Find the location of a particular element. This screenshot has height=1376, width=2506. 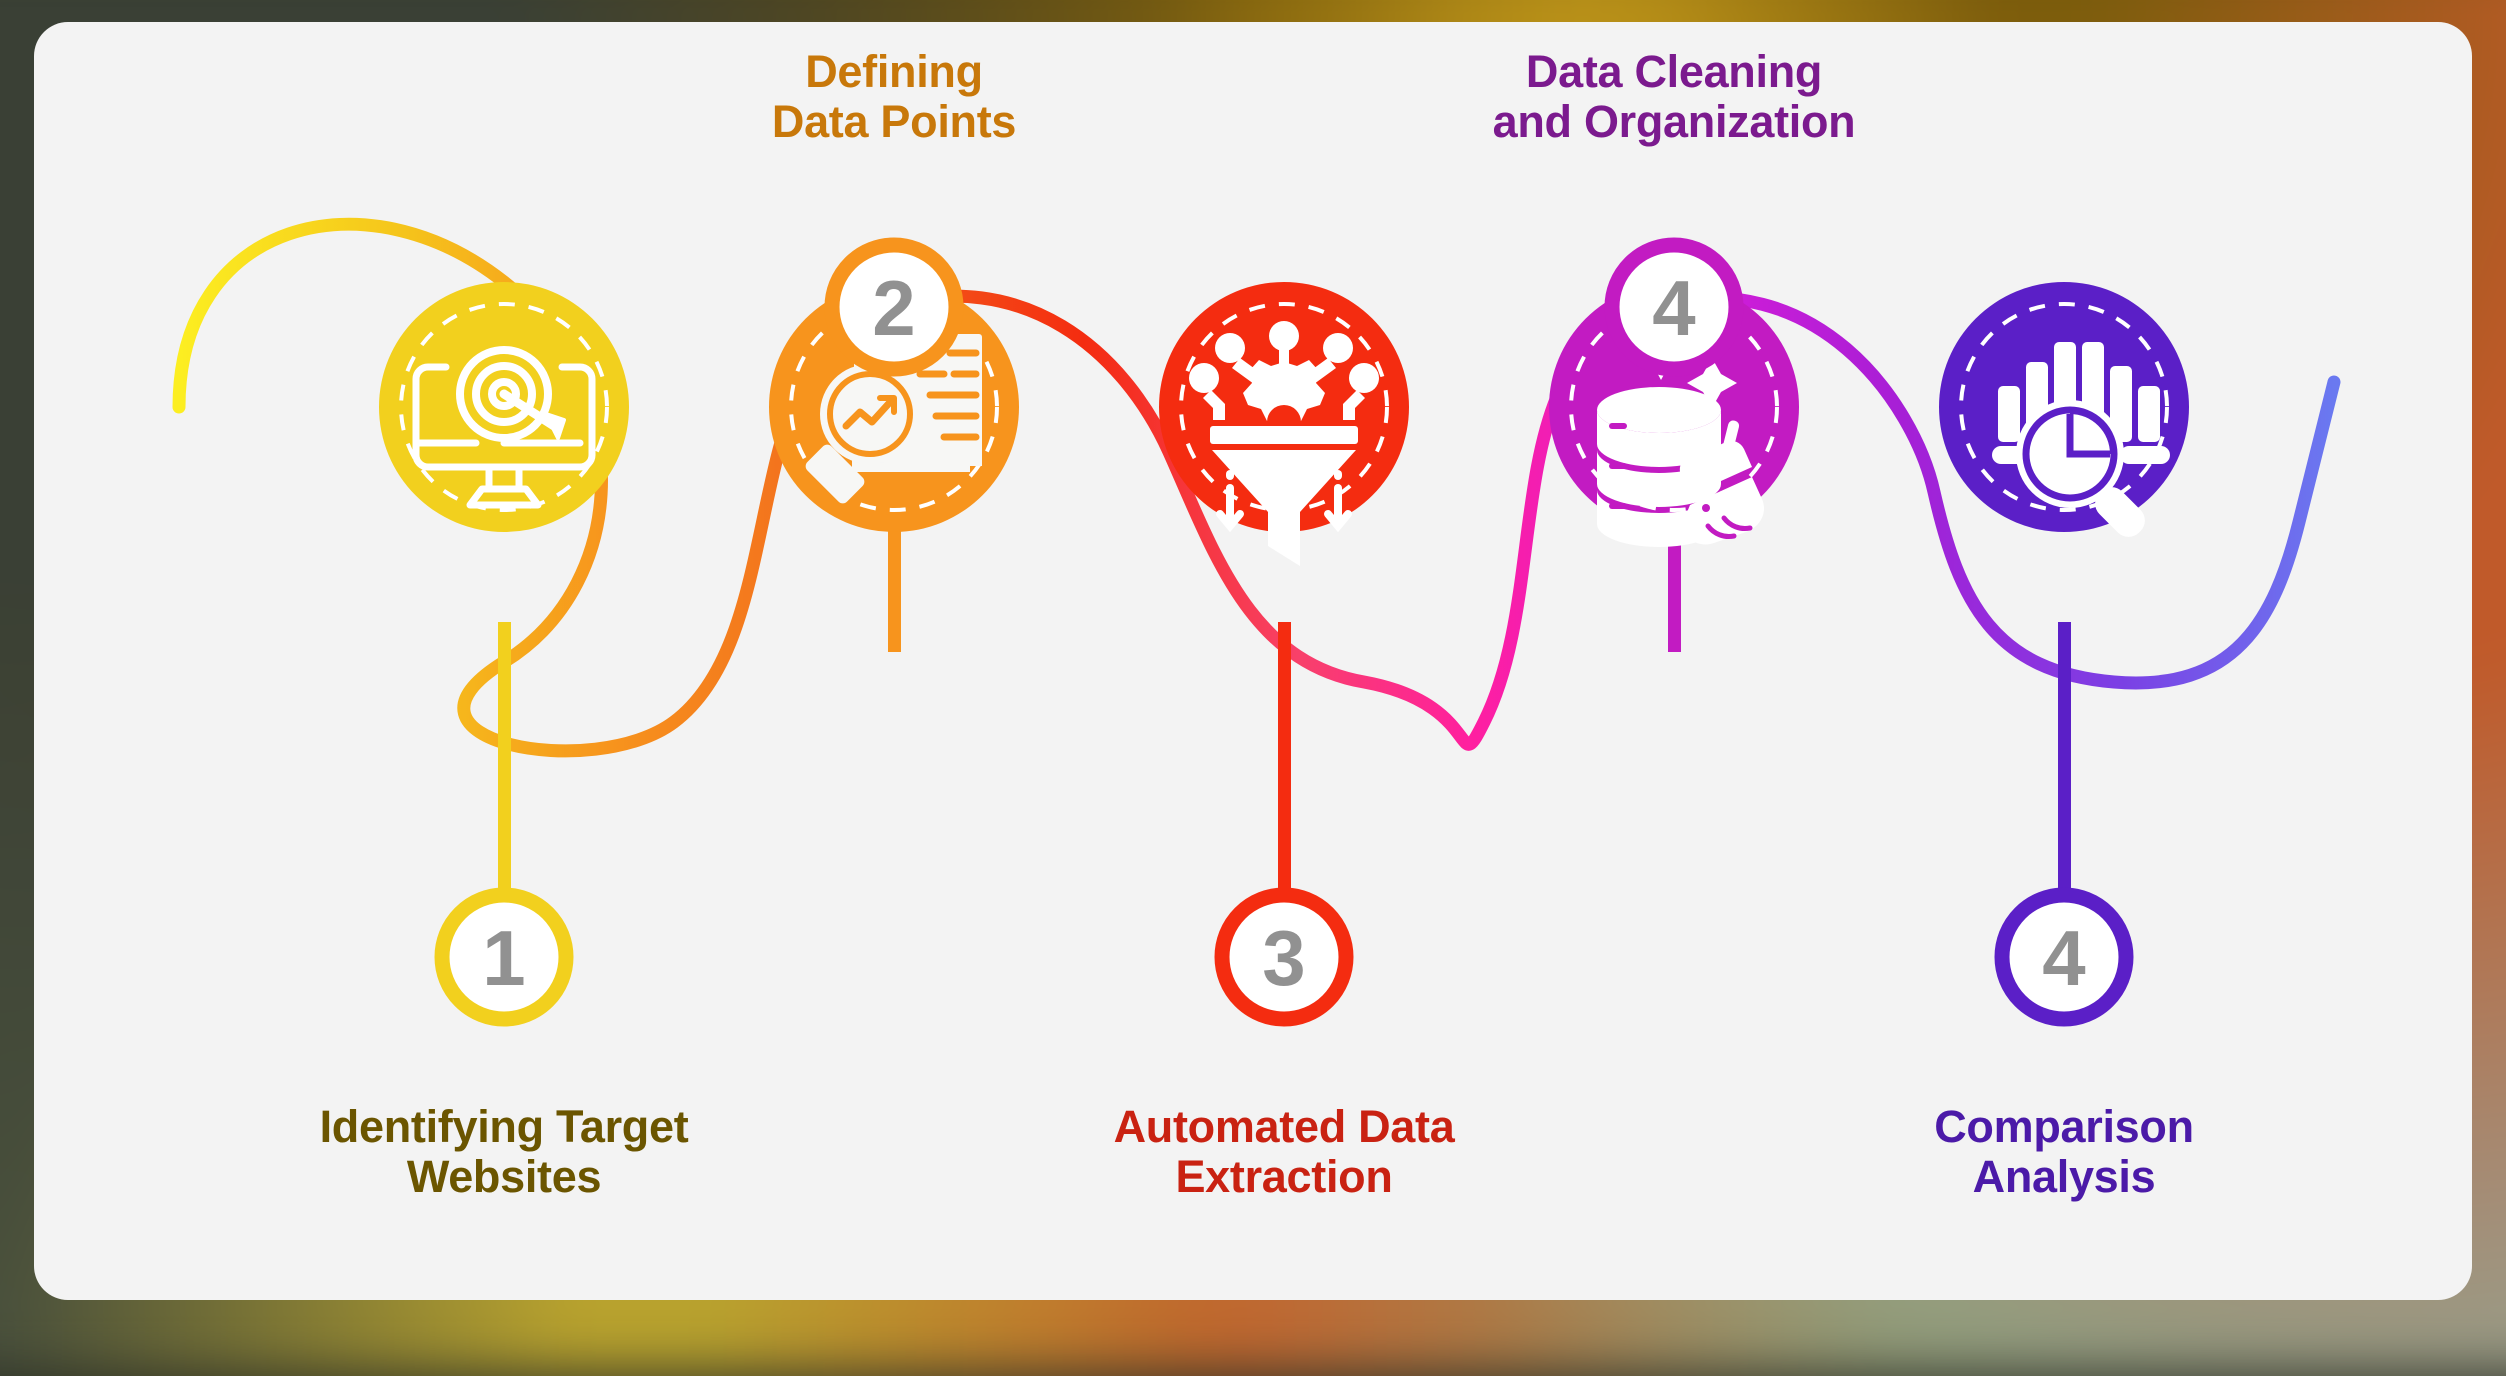

number-badge-2-text: 2 is located at coordinates (893, 308).